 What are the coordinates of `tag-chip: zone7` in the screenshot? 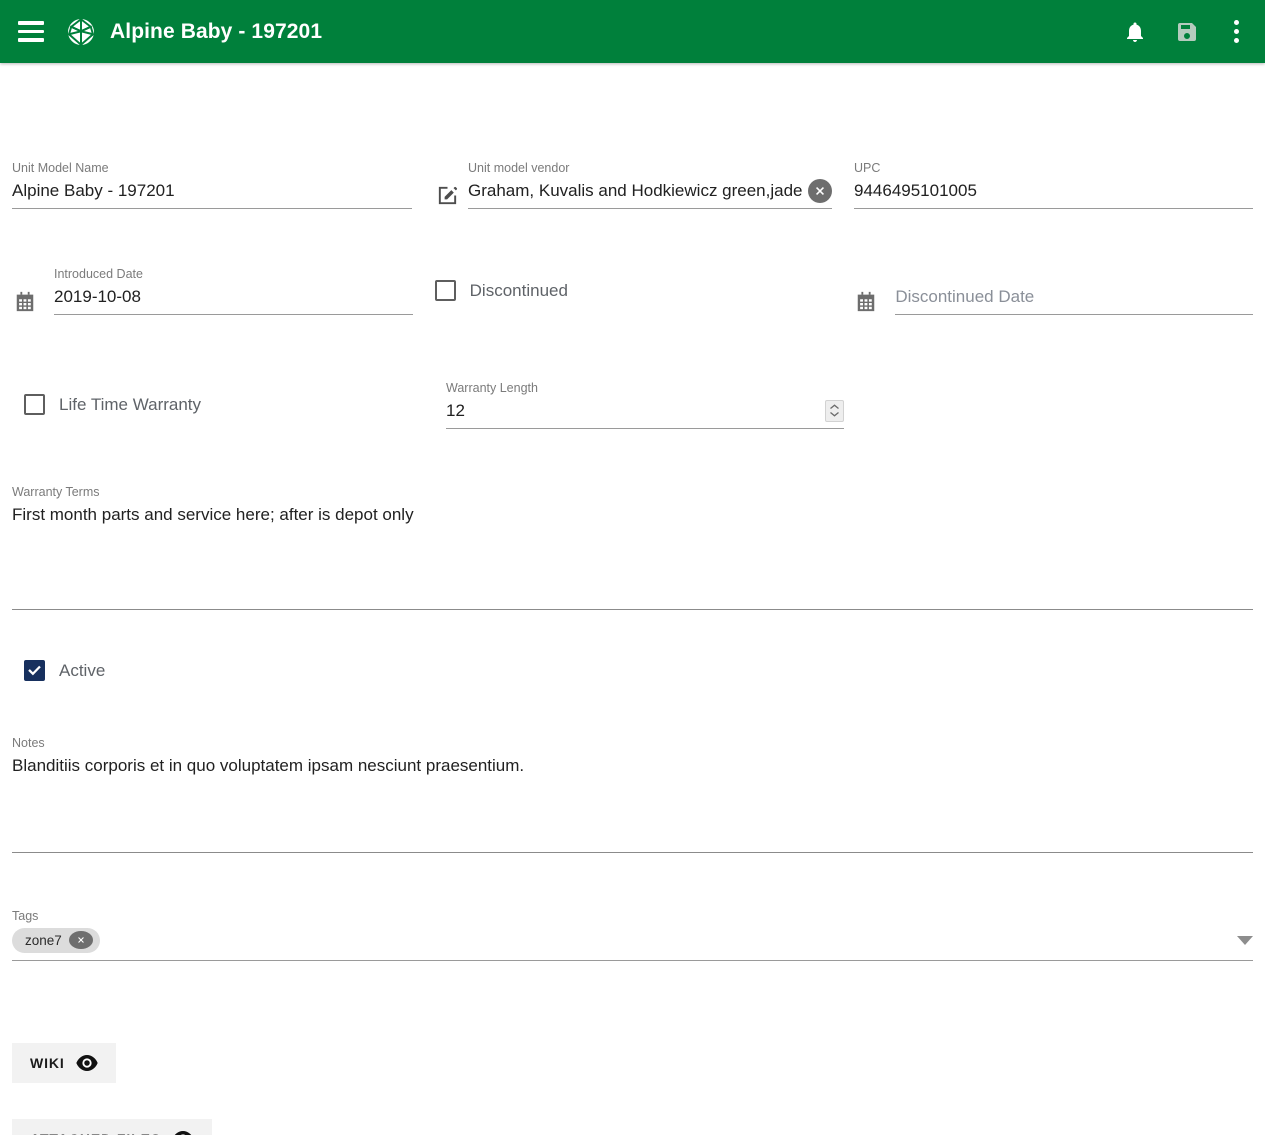 It's located at (56, 940).